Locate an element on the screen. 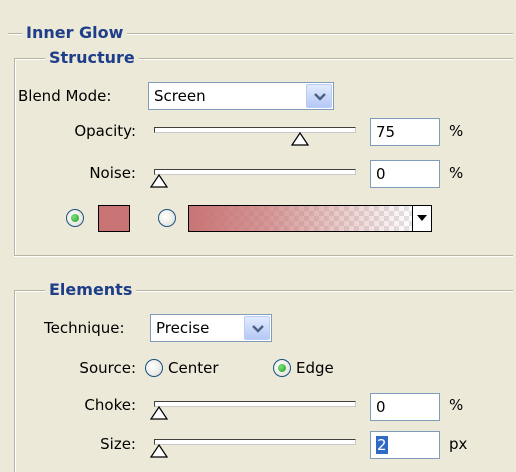  source-edge-label: Edge is located at coordinates (315, 368).